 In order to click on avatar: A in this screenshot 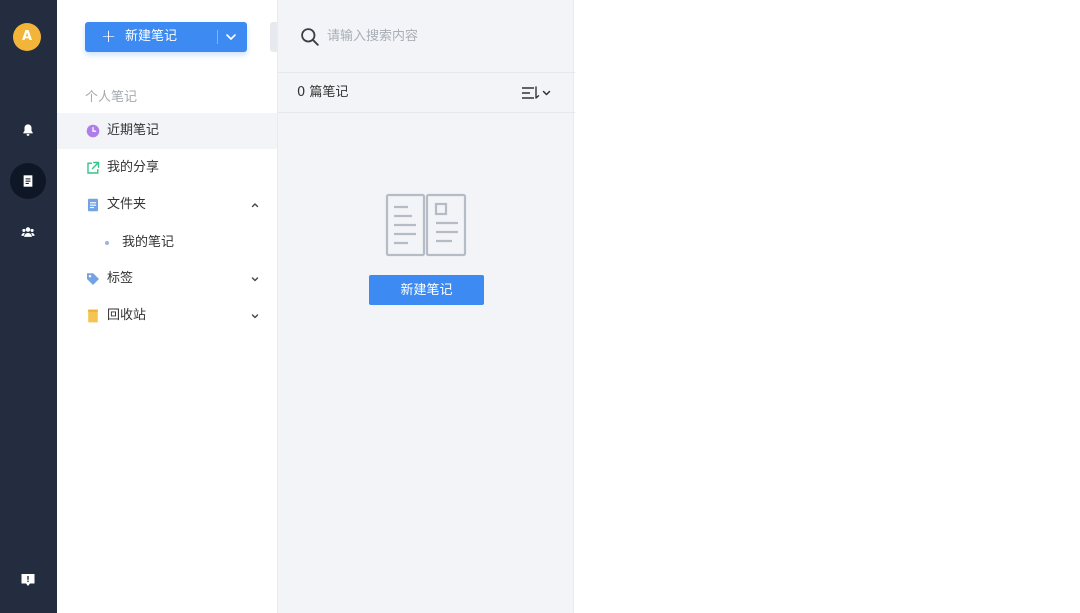, I will do `click(27, 37)`.